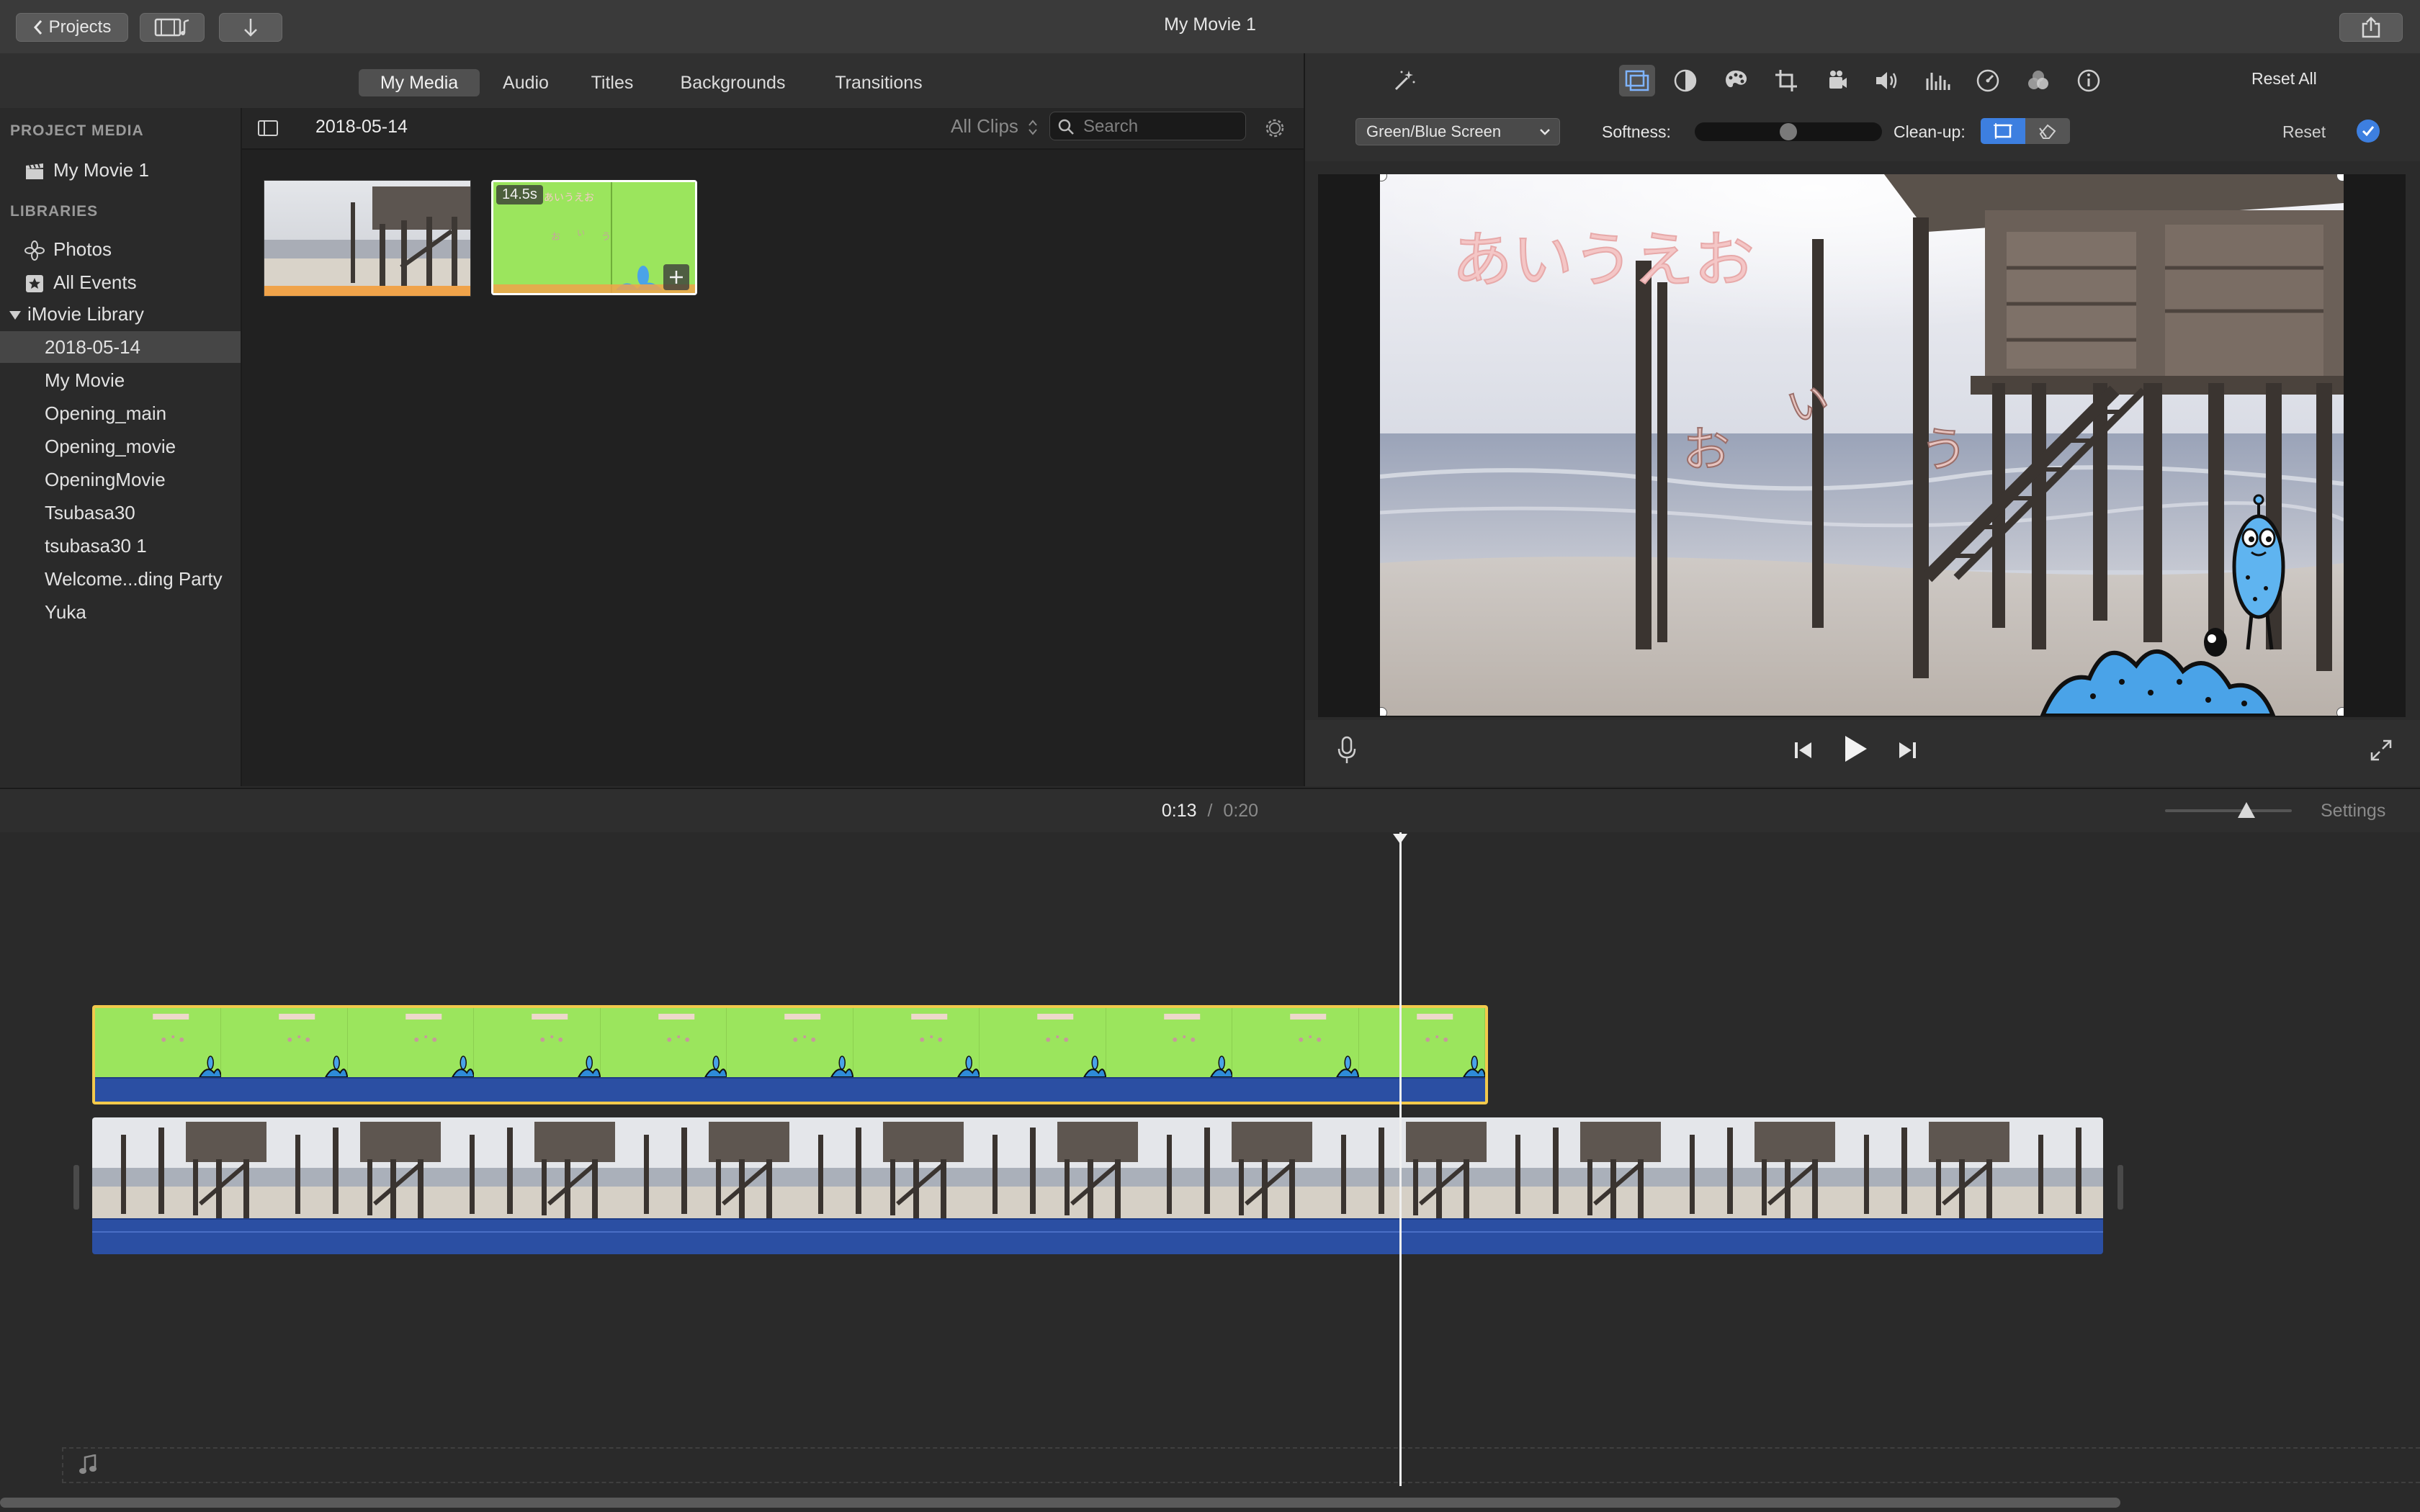 This screenshot has width=2420, height=1512. What do you see at coordinates (2304, 132) in the screenshot?
I see `reset-button: Reset` at bounding box center [2304, 132].